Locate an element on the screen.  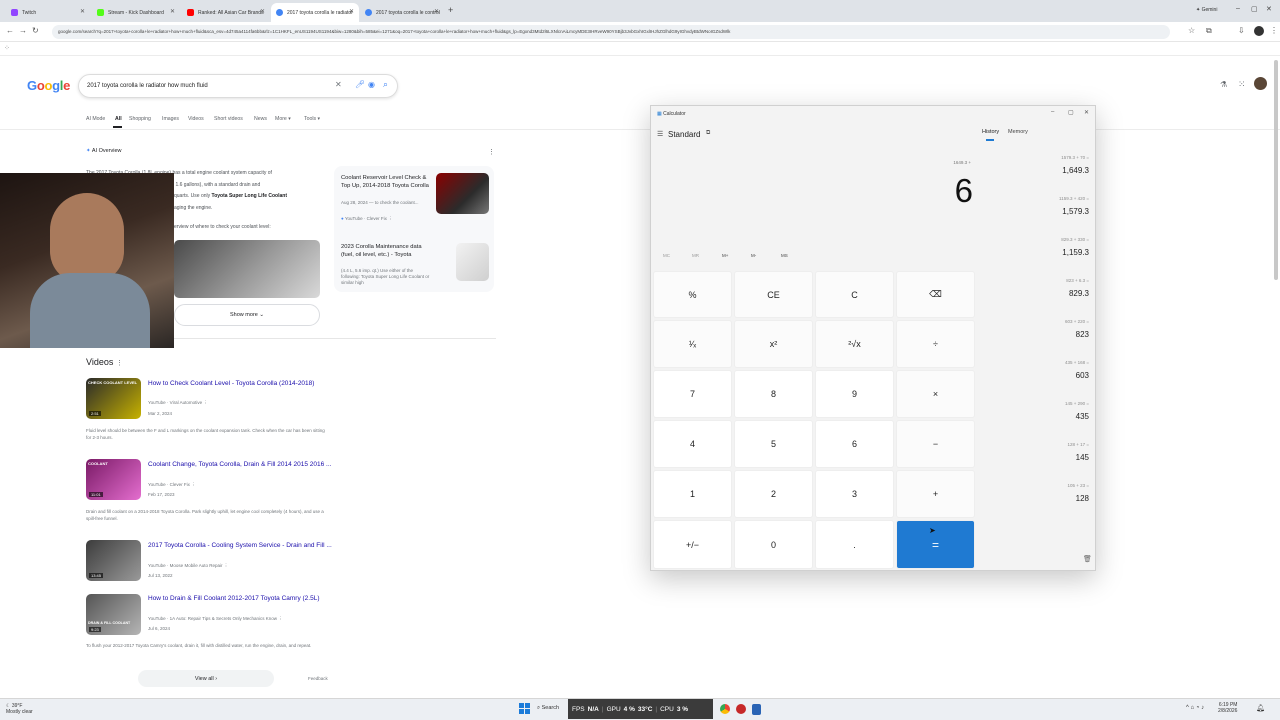
ai-overview-image is located at coordinates (247, 269).